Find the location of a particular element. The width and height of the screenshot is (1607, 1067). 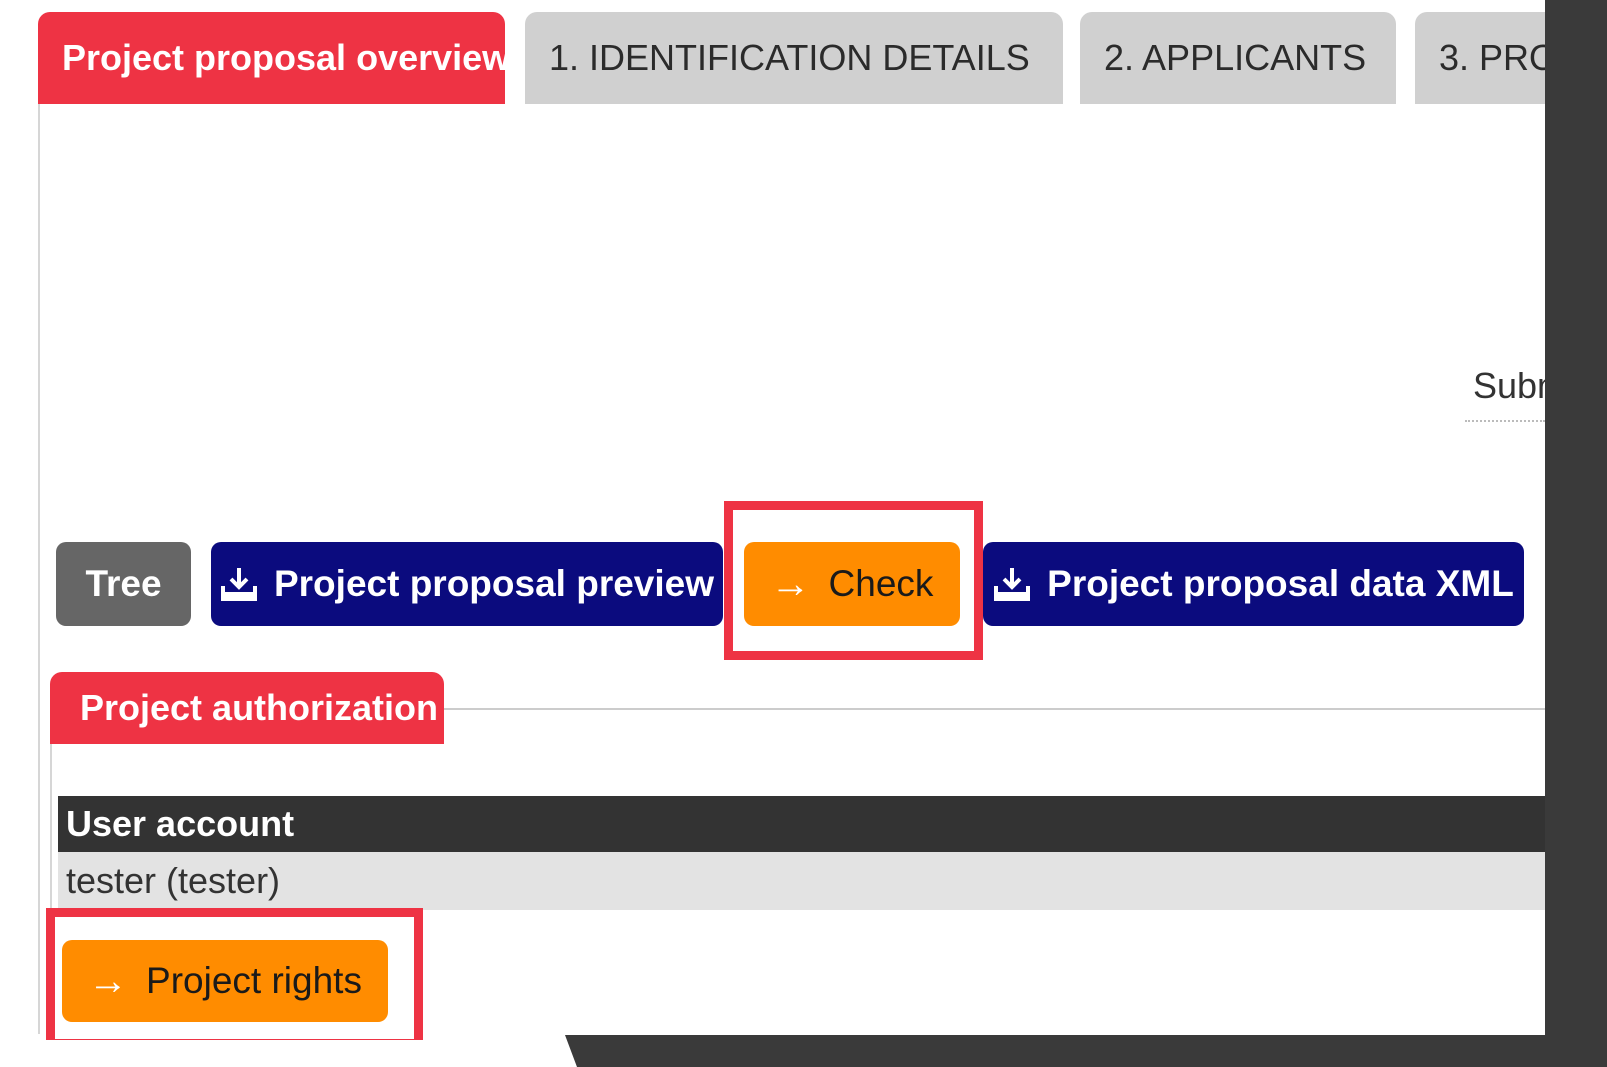

project-rights-button: → Project rights is located at coordinates (225, 981).